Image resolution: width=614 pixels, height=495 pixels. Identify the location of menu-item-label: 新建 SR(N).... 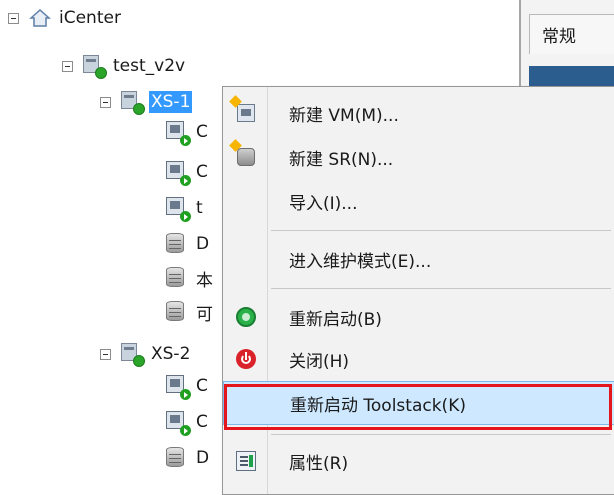
(341, 159).